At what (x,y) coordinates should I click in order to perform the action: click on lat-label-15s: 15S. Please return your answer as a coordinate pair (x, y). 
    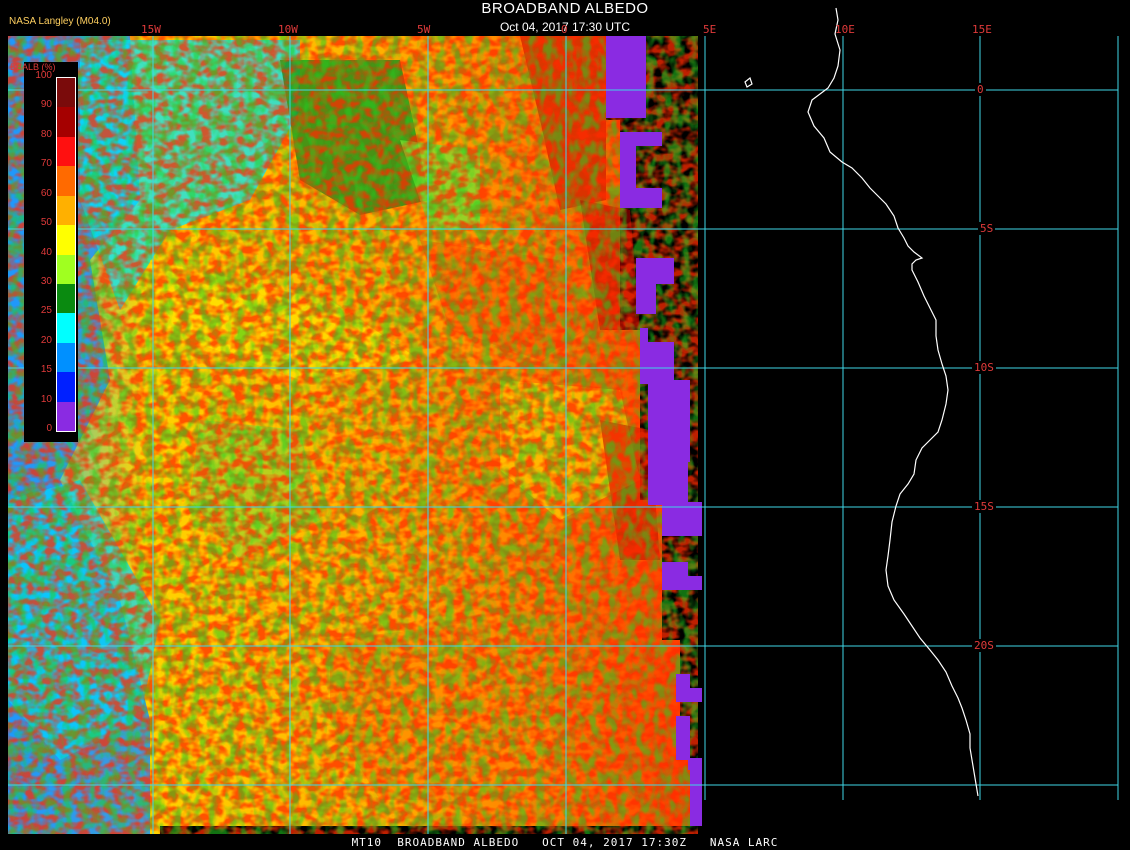
    Looking at the image, I should click on (984, 506).